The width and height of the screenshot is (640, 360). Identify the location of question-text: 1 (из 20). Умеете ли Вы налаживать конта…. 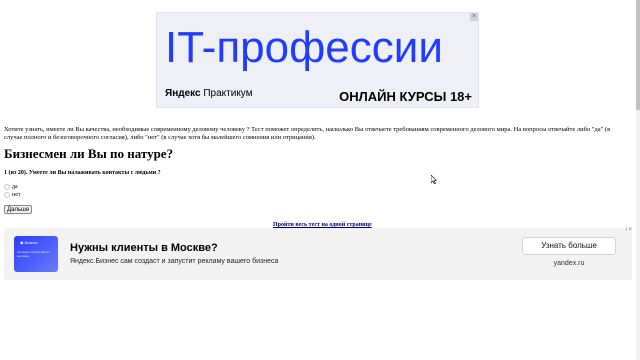
(82, 173).